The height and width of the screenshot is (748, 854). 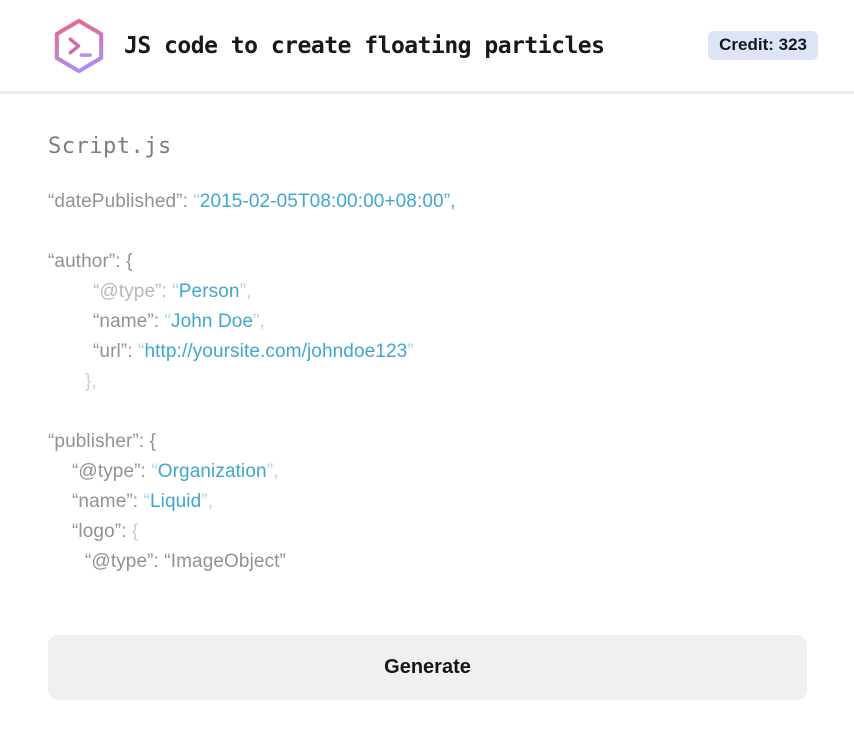 I want to click on code-line: “@type”: “Organization”,, so click(x=427, y=472).